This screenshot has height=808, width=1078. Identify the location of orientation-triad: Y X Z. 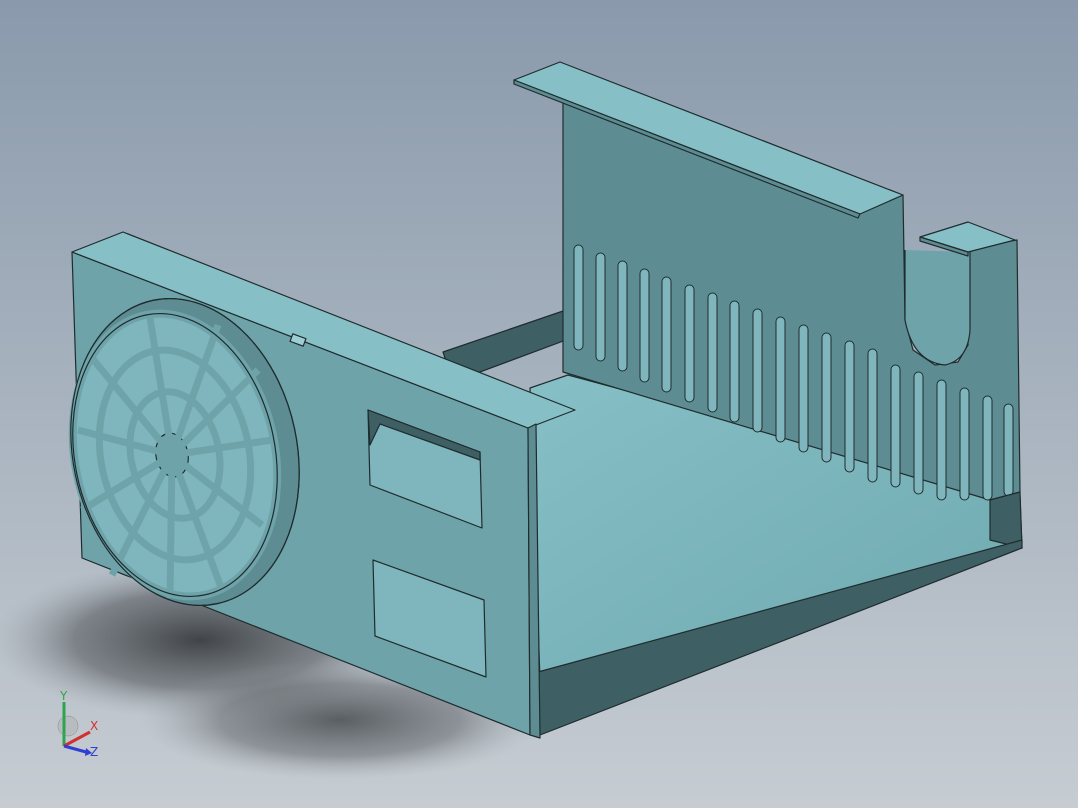
(82, 724).